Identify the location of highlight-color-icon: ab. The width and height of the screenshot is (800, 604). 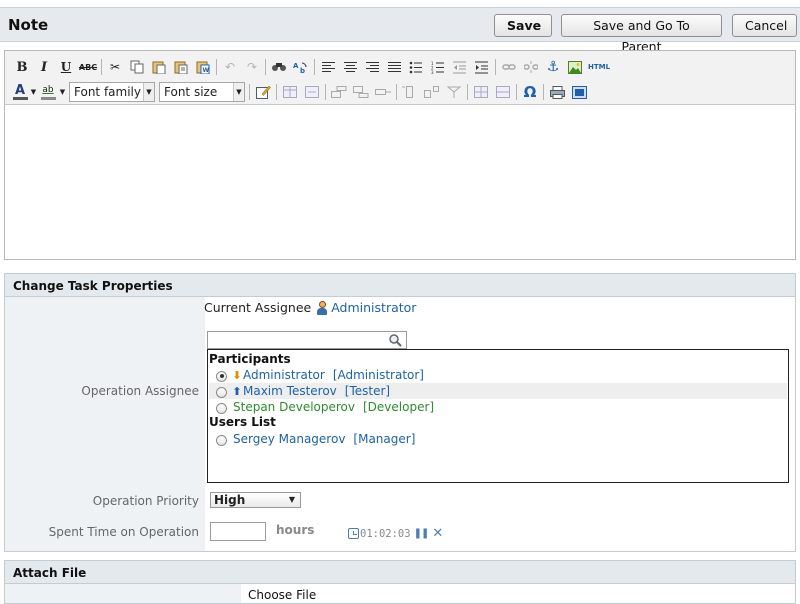
(48, 92).